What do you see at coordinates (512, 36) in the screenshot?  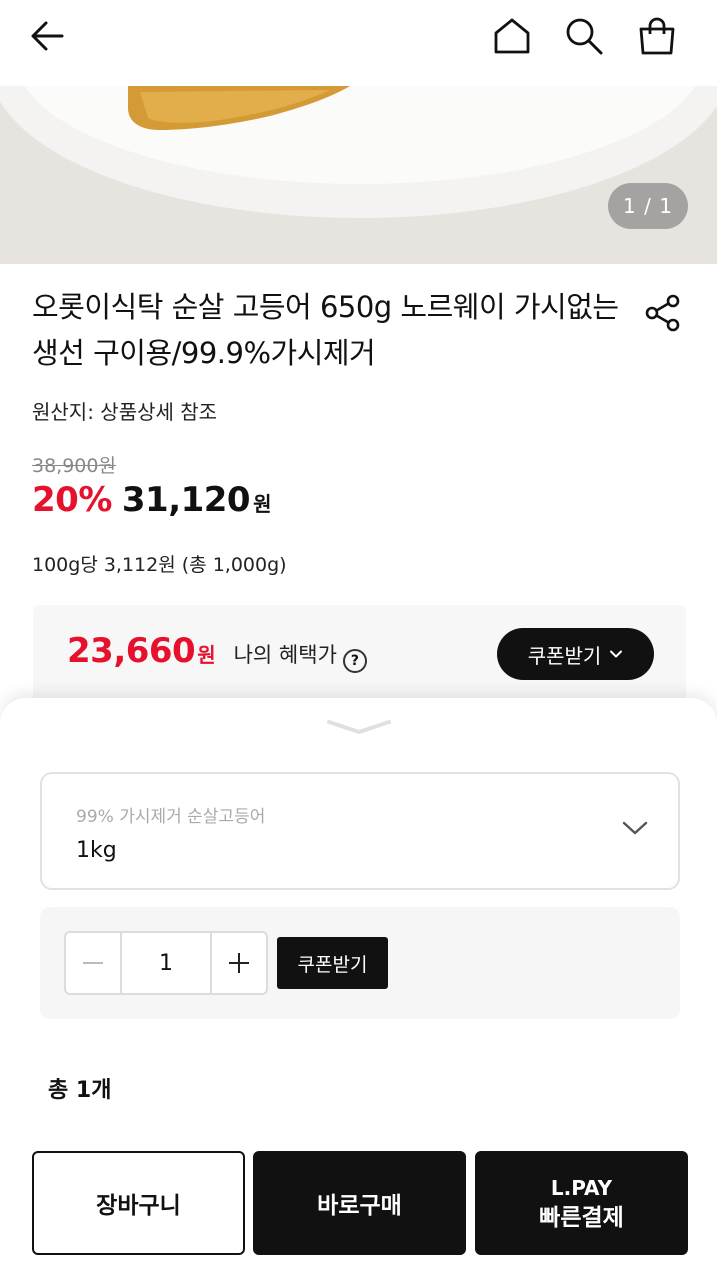 I see `home-icon` at bounding box center [512, 36].